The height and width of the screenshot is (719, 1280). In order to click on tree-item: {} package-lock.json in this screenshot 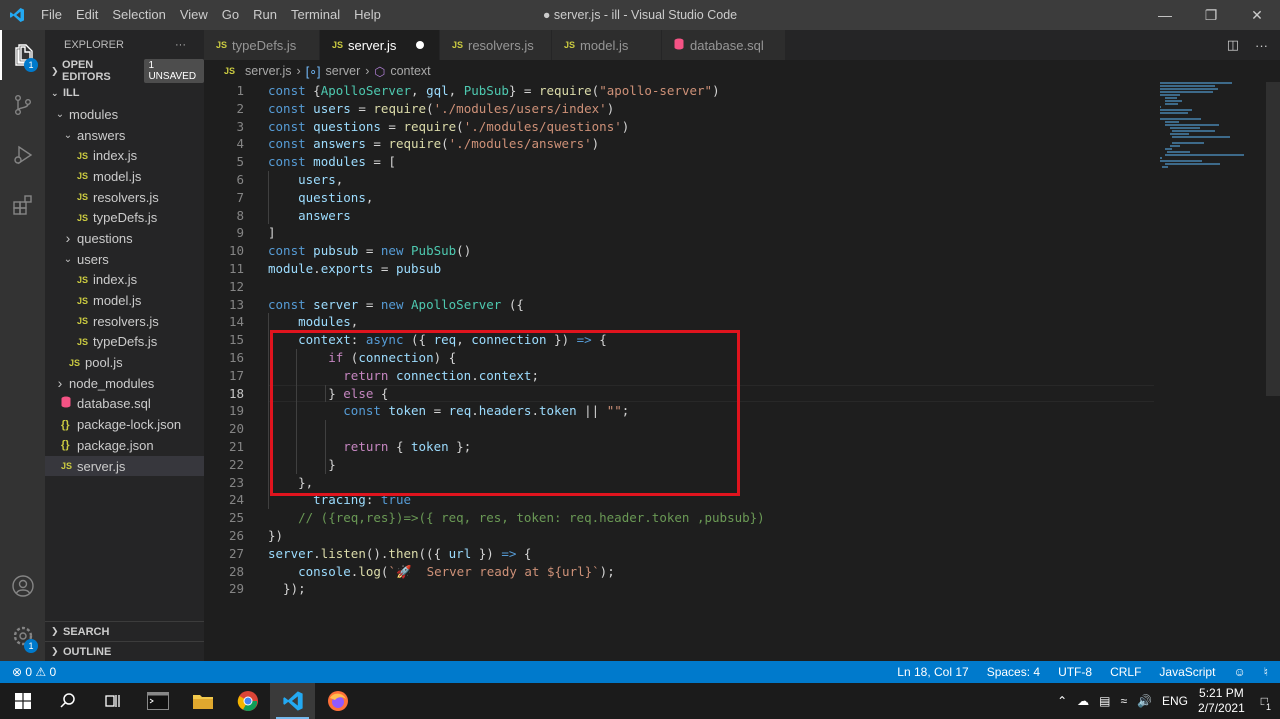, I will do `click(124, 424)`.